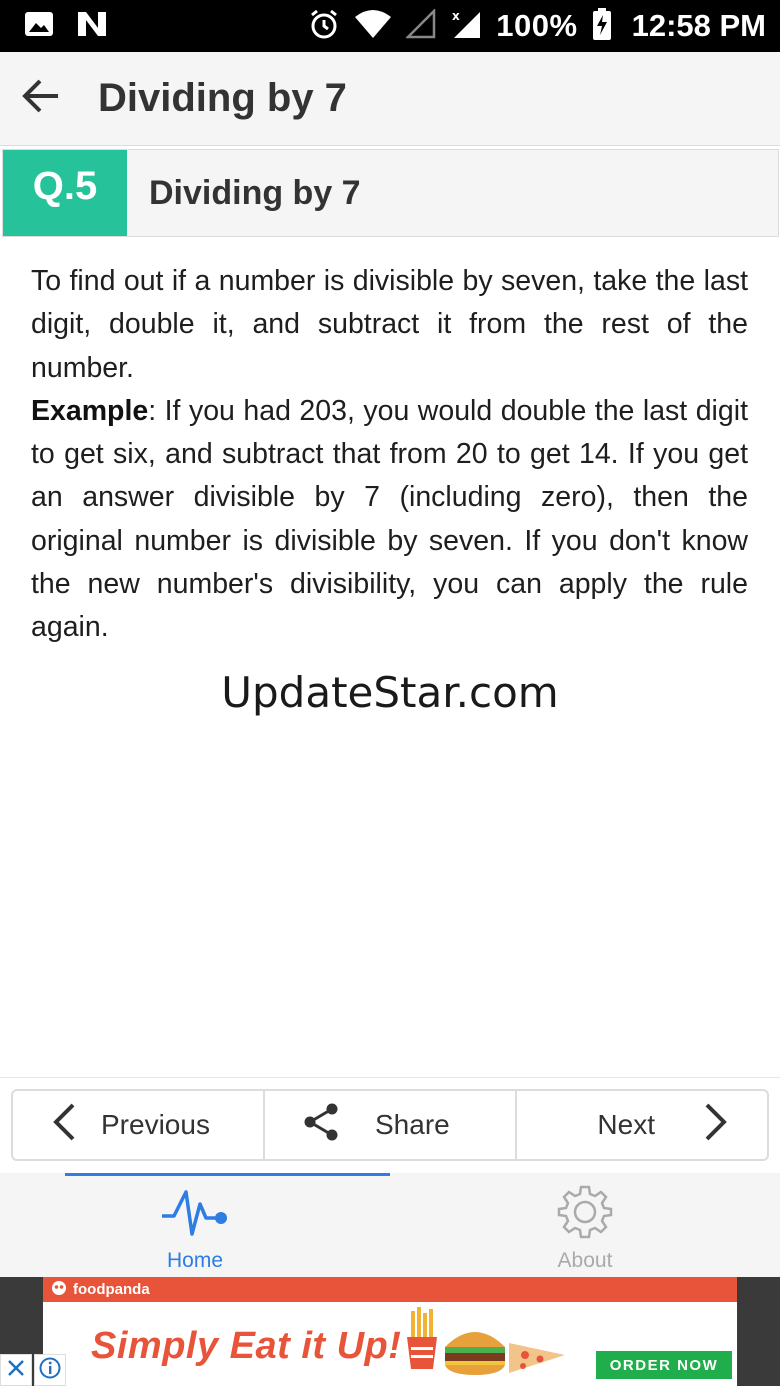  What do you see at coordinates (537, 25) in the screenshot?
I see `battery-percent: 100%` at bounding box center [537, 25].